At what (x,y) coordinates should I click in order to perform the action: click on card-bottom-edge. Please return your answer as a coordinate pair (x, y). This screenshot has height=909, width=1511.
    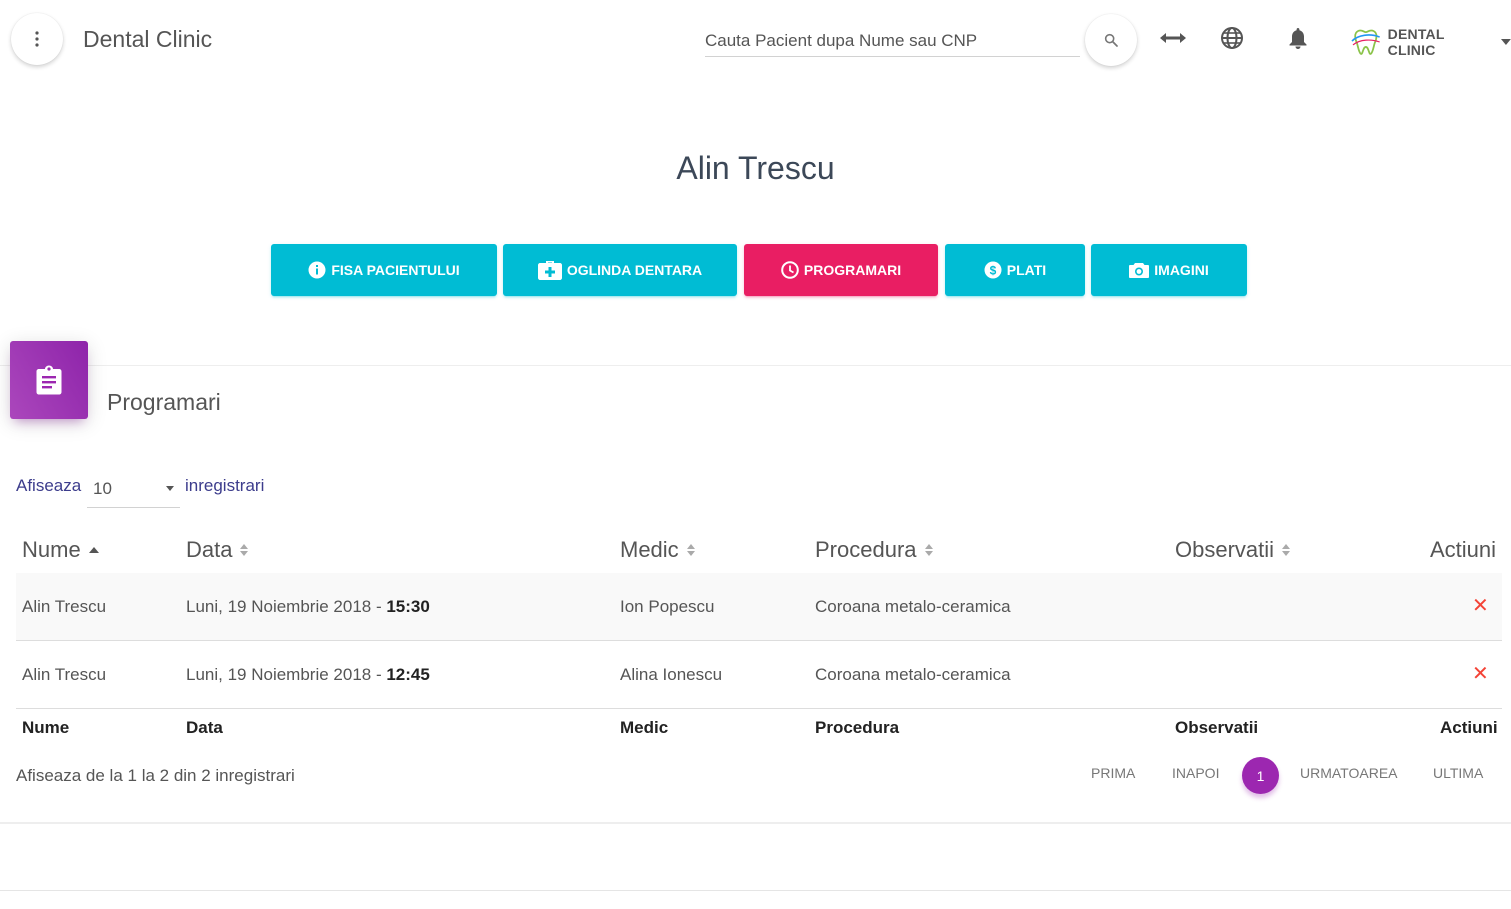
    Looking at the image, I should click on (755, 823).